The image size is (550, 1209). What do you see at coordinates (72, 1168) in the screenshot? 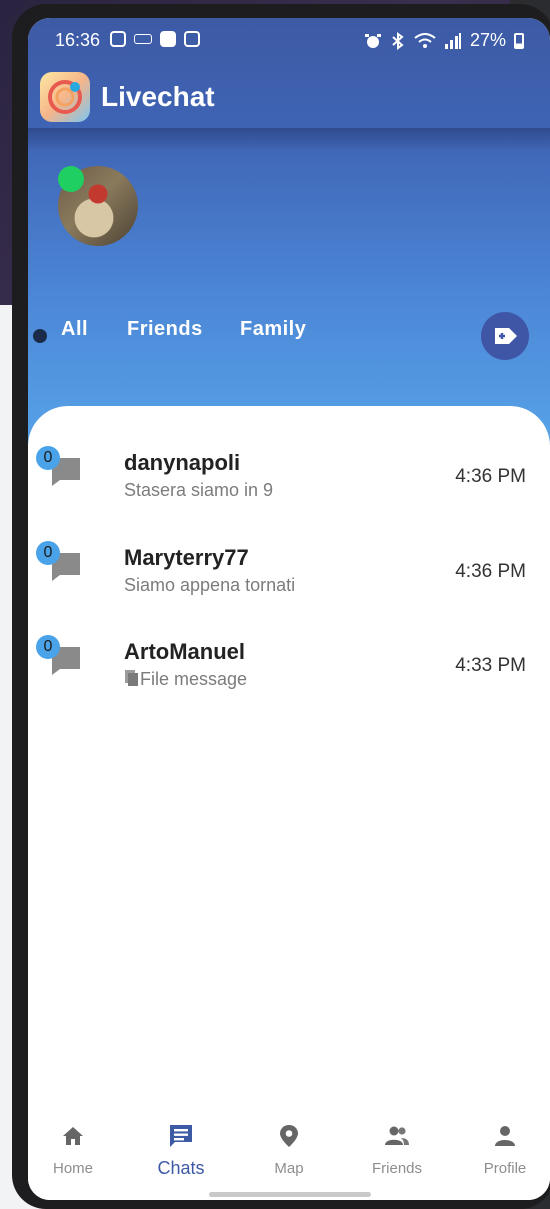
I see `nav-label: Home` at bounding box center [72, 1168].